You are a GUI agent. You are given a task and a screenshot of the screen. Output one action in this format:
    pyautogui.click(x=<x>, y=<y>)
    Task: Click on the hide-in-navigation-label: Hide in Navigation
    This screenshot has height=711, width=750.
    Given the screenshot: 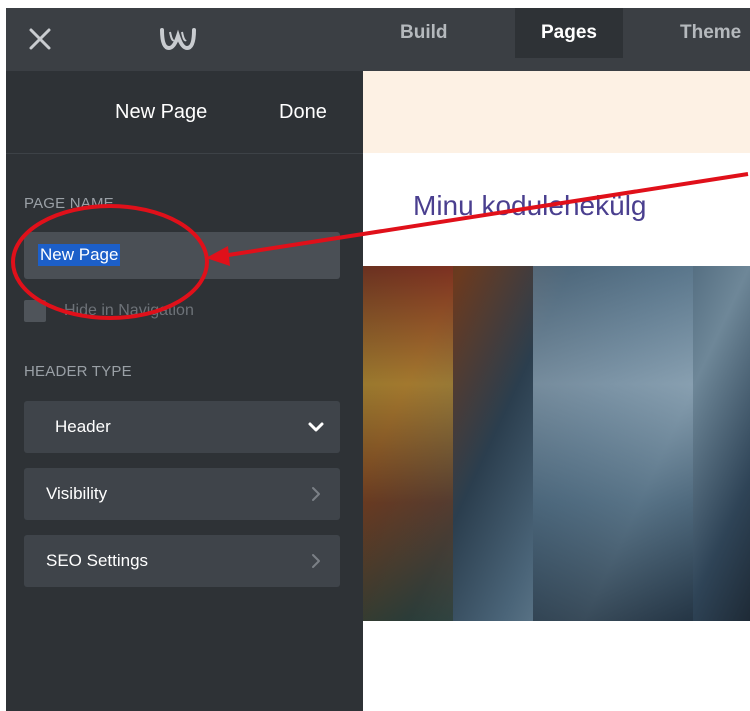 What is the action you would take?
    pyautogui.click(x=129, y=310)
    